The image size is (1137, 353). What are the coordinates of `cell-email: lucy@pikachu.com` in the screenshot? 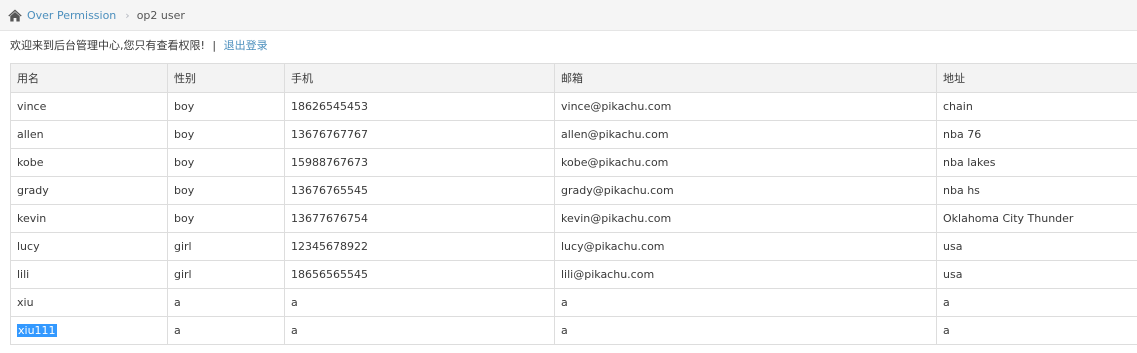 It's located at (745, 246).